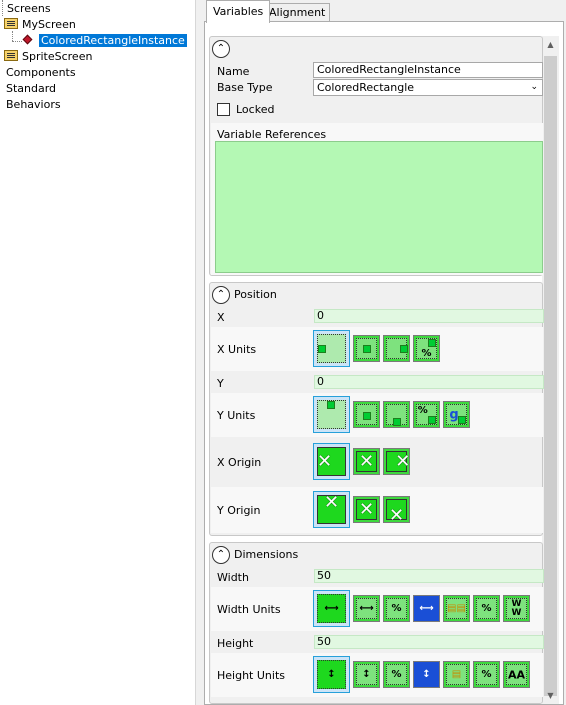 The height and width of the screenshot is (705, 566). I want to click on horizontal-arrow-icon: ⟷, so click(366, 608).